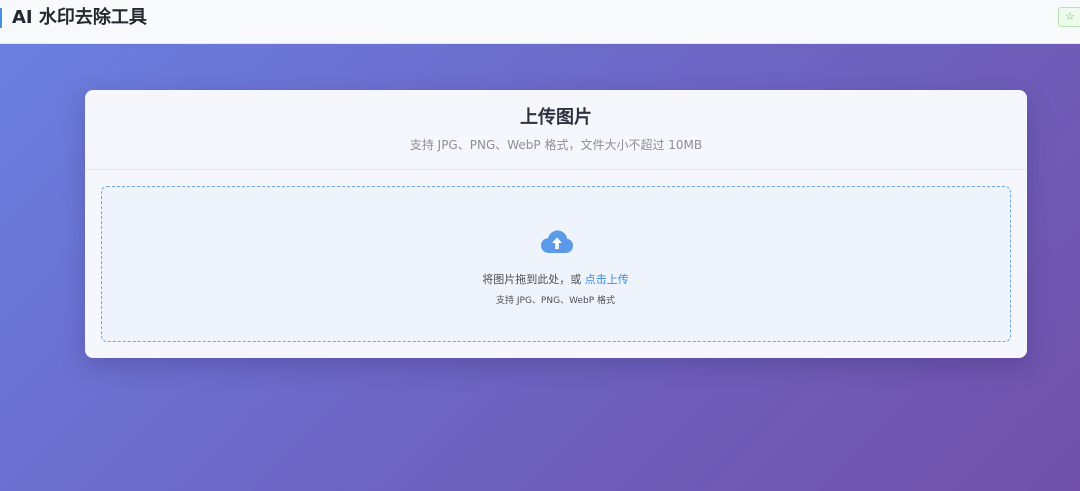 This screenshot has width=1080, height=491. I want to click on title-accent-bar, so click(1, 18).